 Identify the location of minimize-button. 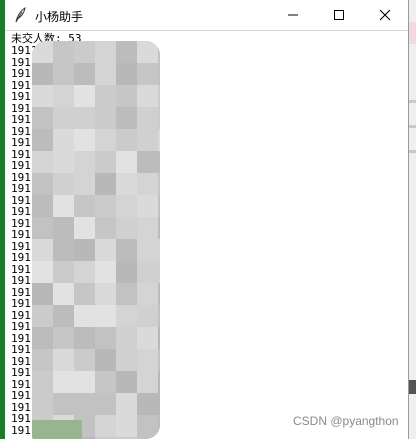
(293, 15).